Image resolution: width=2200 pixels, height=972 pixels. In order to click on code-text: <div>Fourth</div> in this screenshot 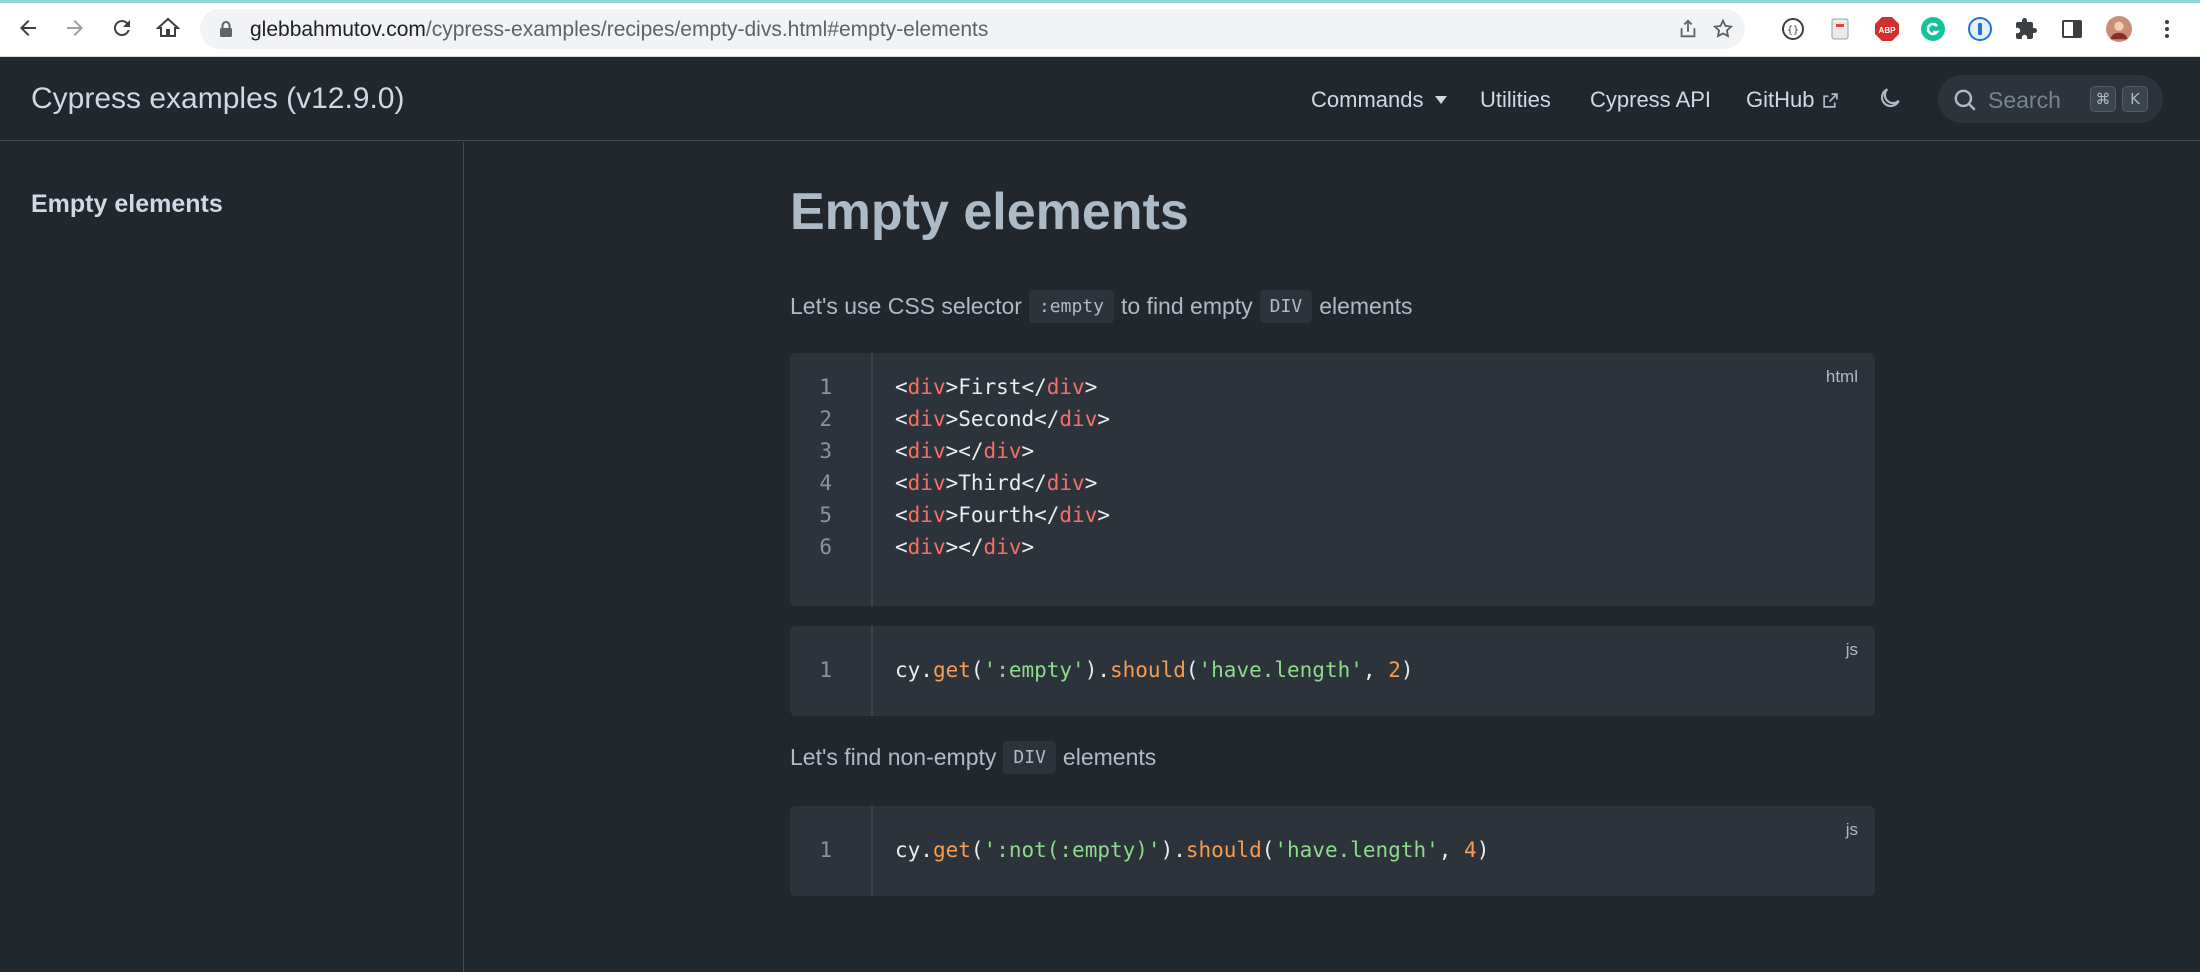, I will do `click(1002, 515)`.